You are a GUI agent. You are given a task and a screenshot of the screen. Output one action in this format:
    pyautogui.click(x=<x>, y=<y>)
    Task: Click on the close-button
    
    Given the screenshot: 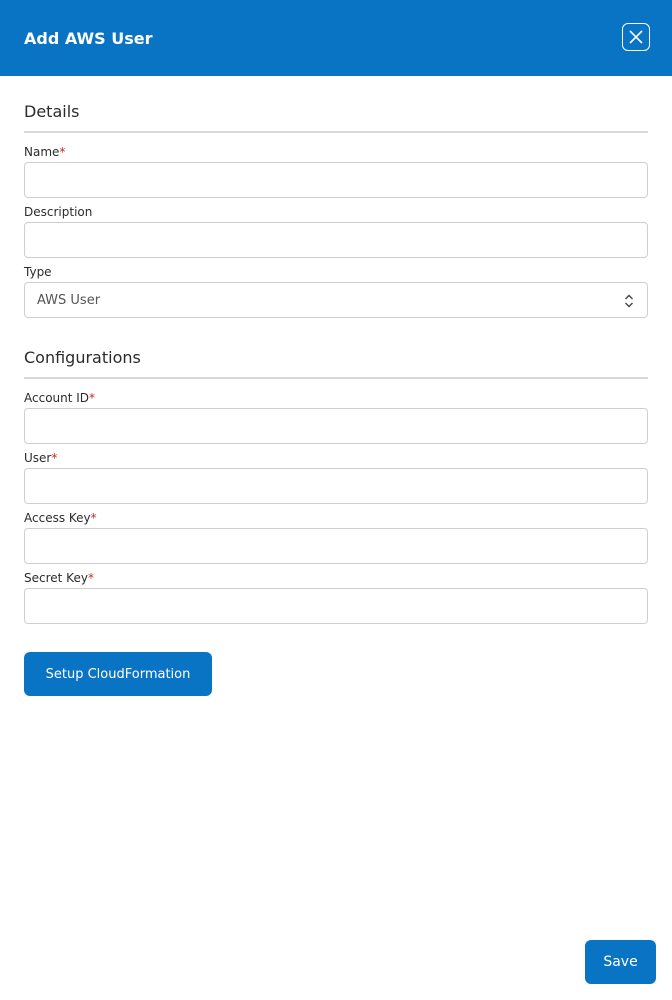 What is the action you would take?
    pyautogui.click(x=636, y=37)
    